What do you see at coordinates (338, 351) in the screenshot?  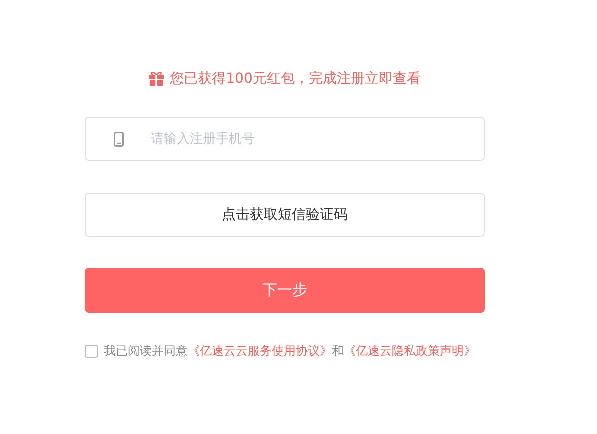 I see `agreement-text: 和` at bounding box center [338, 351].